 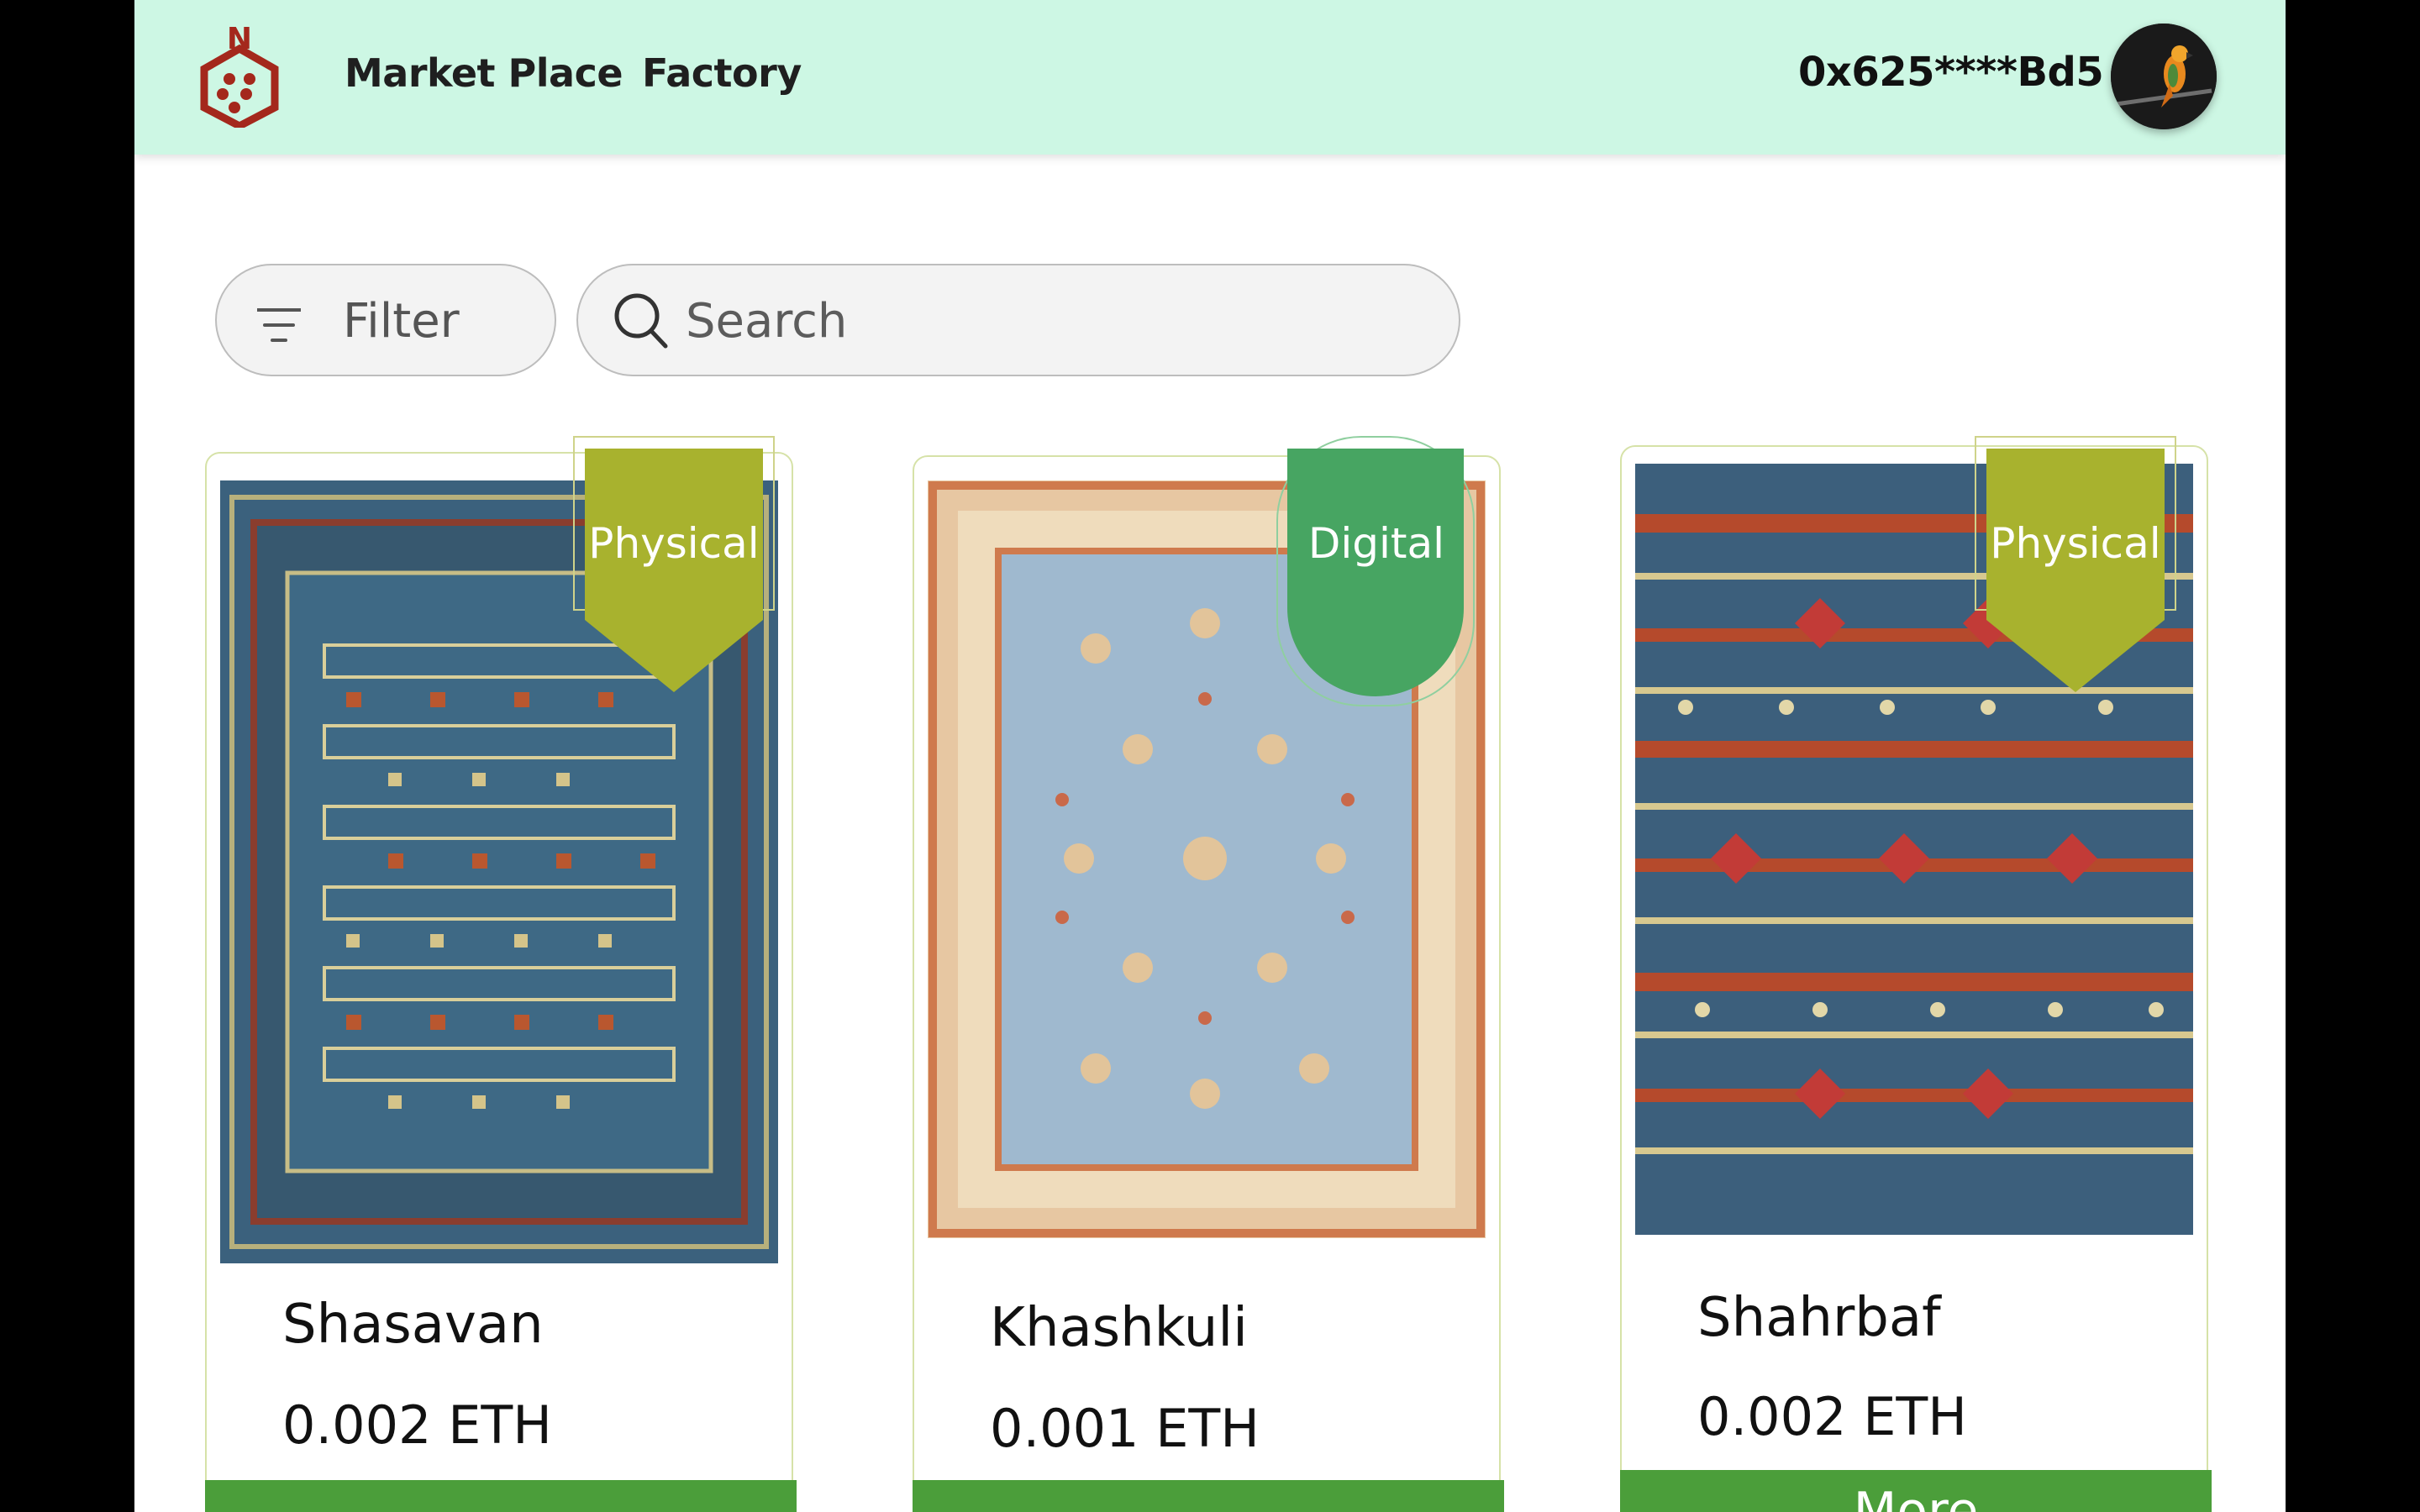 What do you see at coordinates (641, 321) in the screenshot?
I see `search-icon` at bounding box center [641, 321].